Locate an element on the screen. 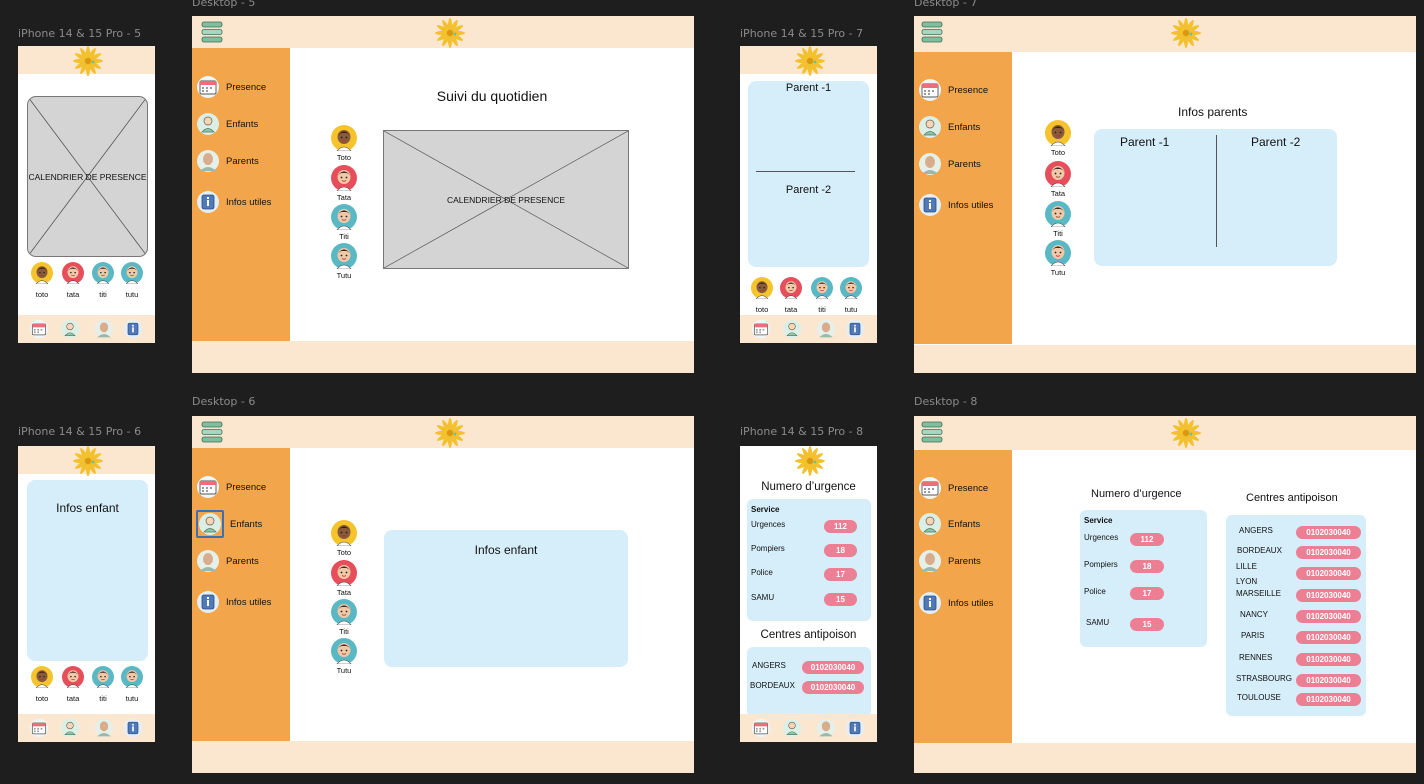 The height and width of the screenshot is (784, 1424). center-row: BORDEAUX 0102030040 is located at coordinates (1296, 553).